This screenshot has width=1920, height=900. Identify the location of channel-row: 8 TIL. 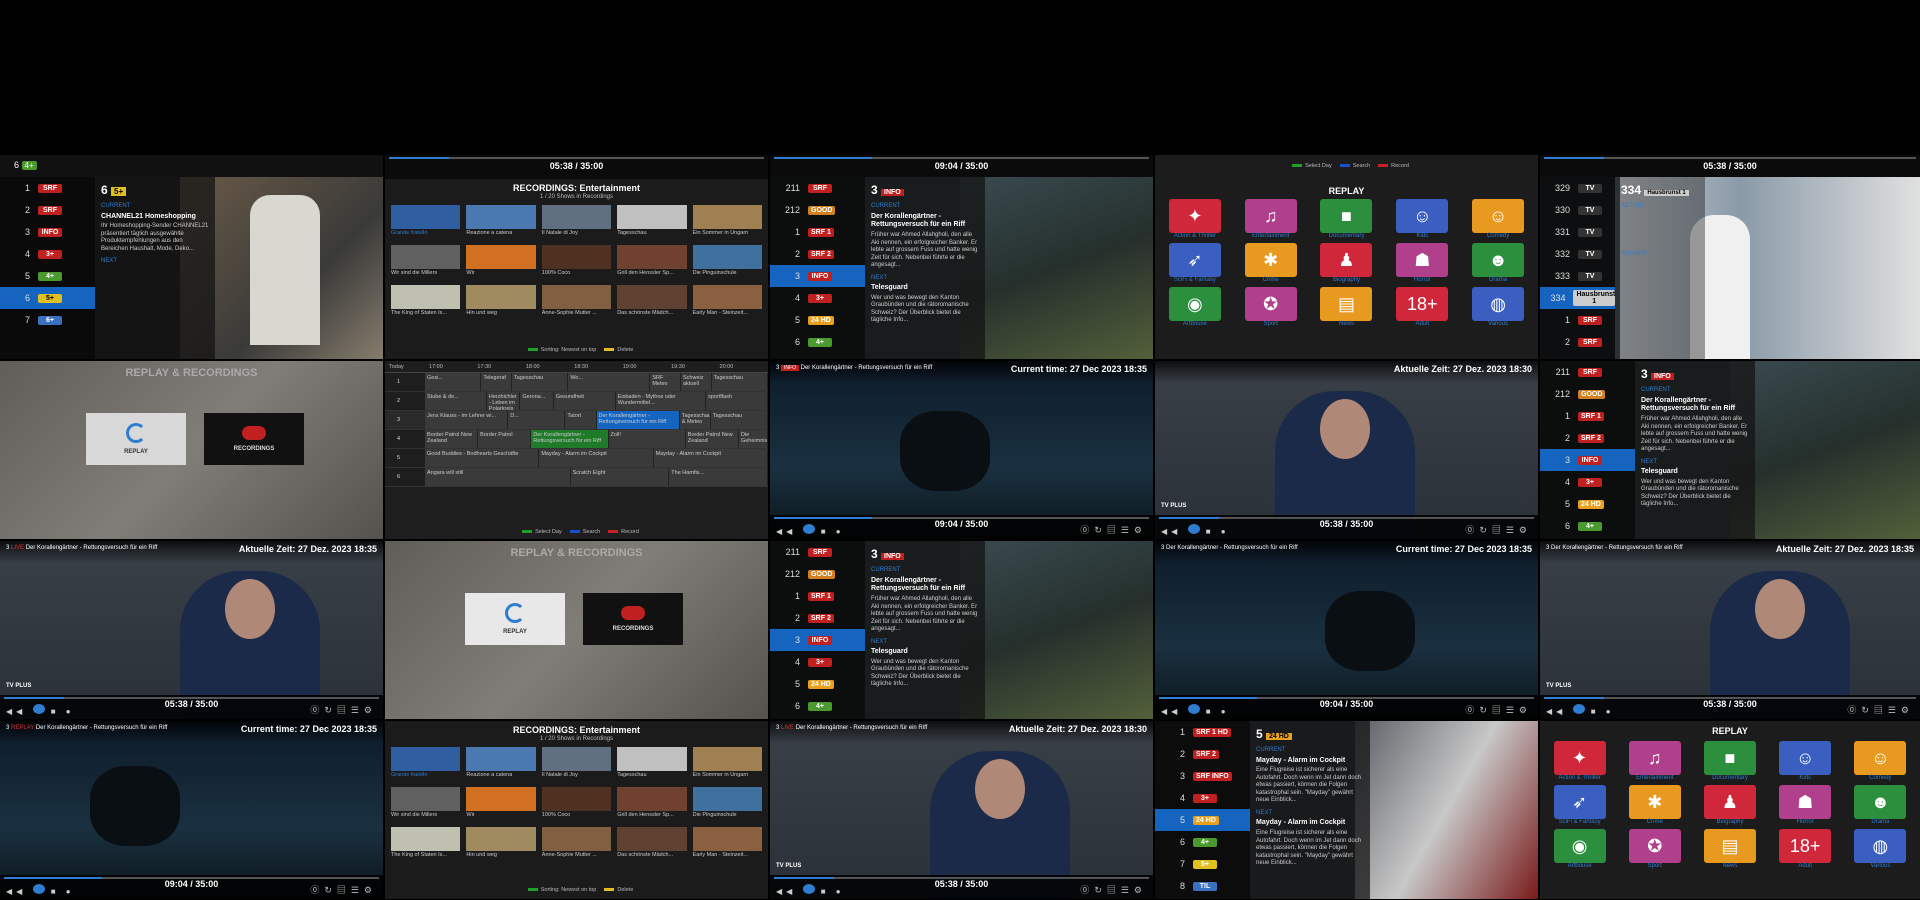
(1202, 886).